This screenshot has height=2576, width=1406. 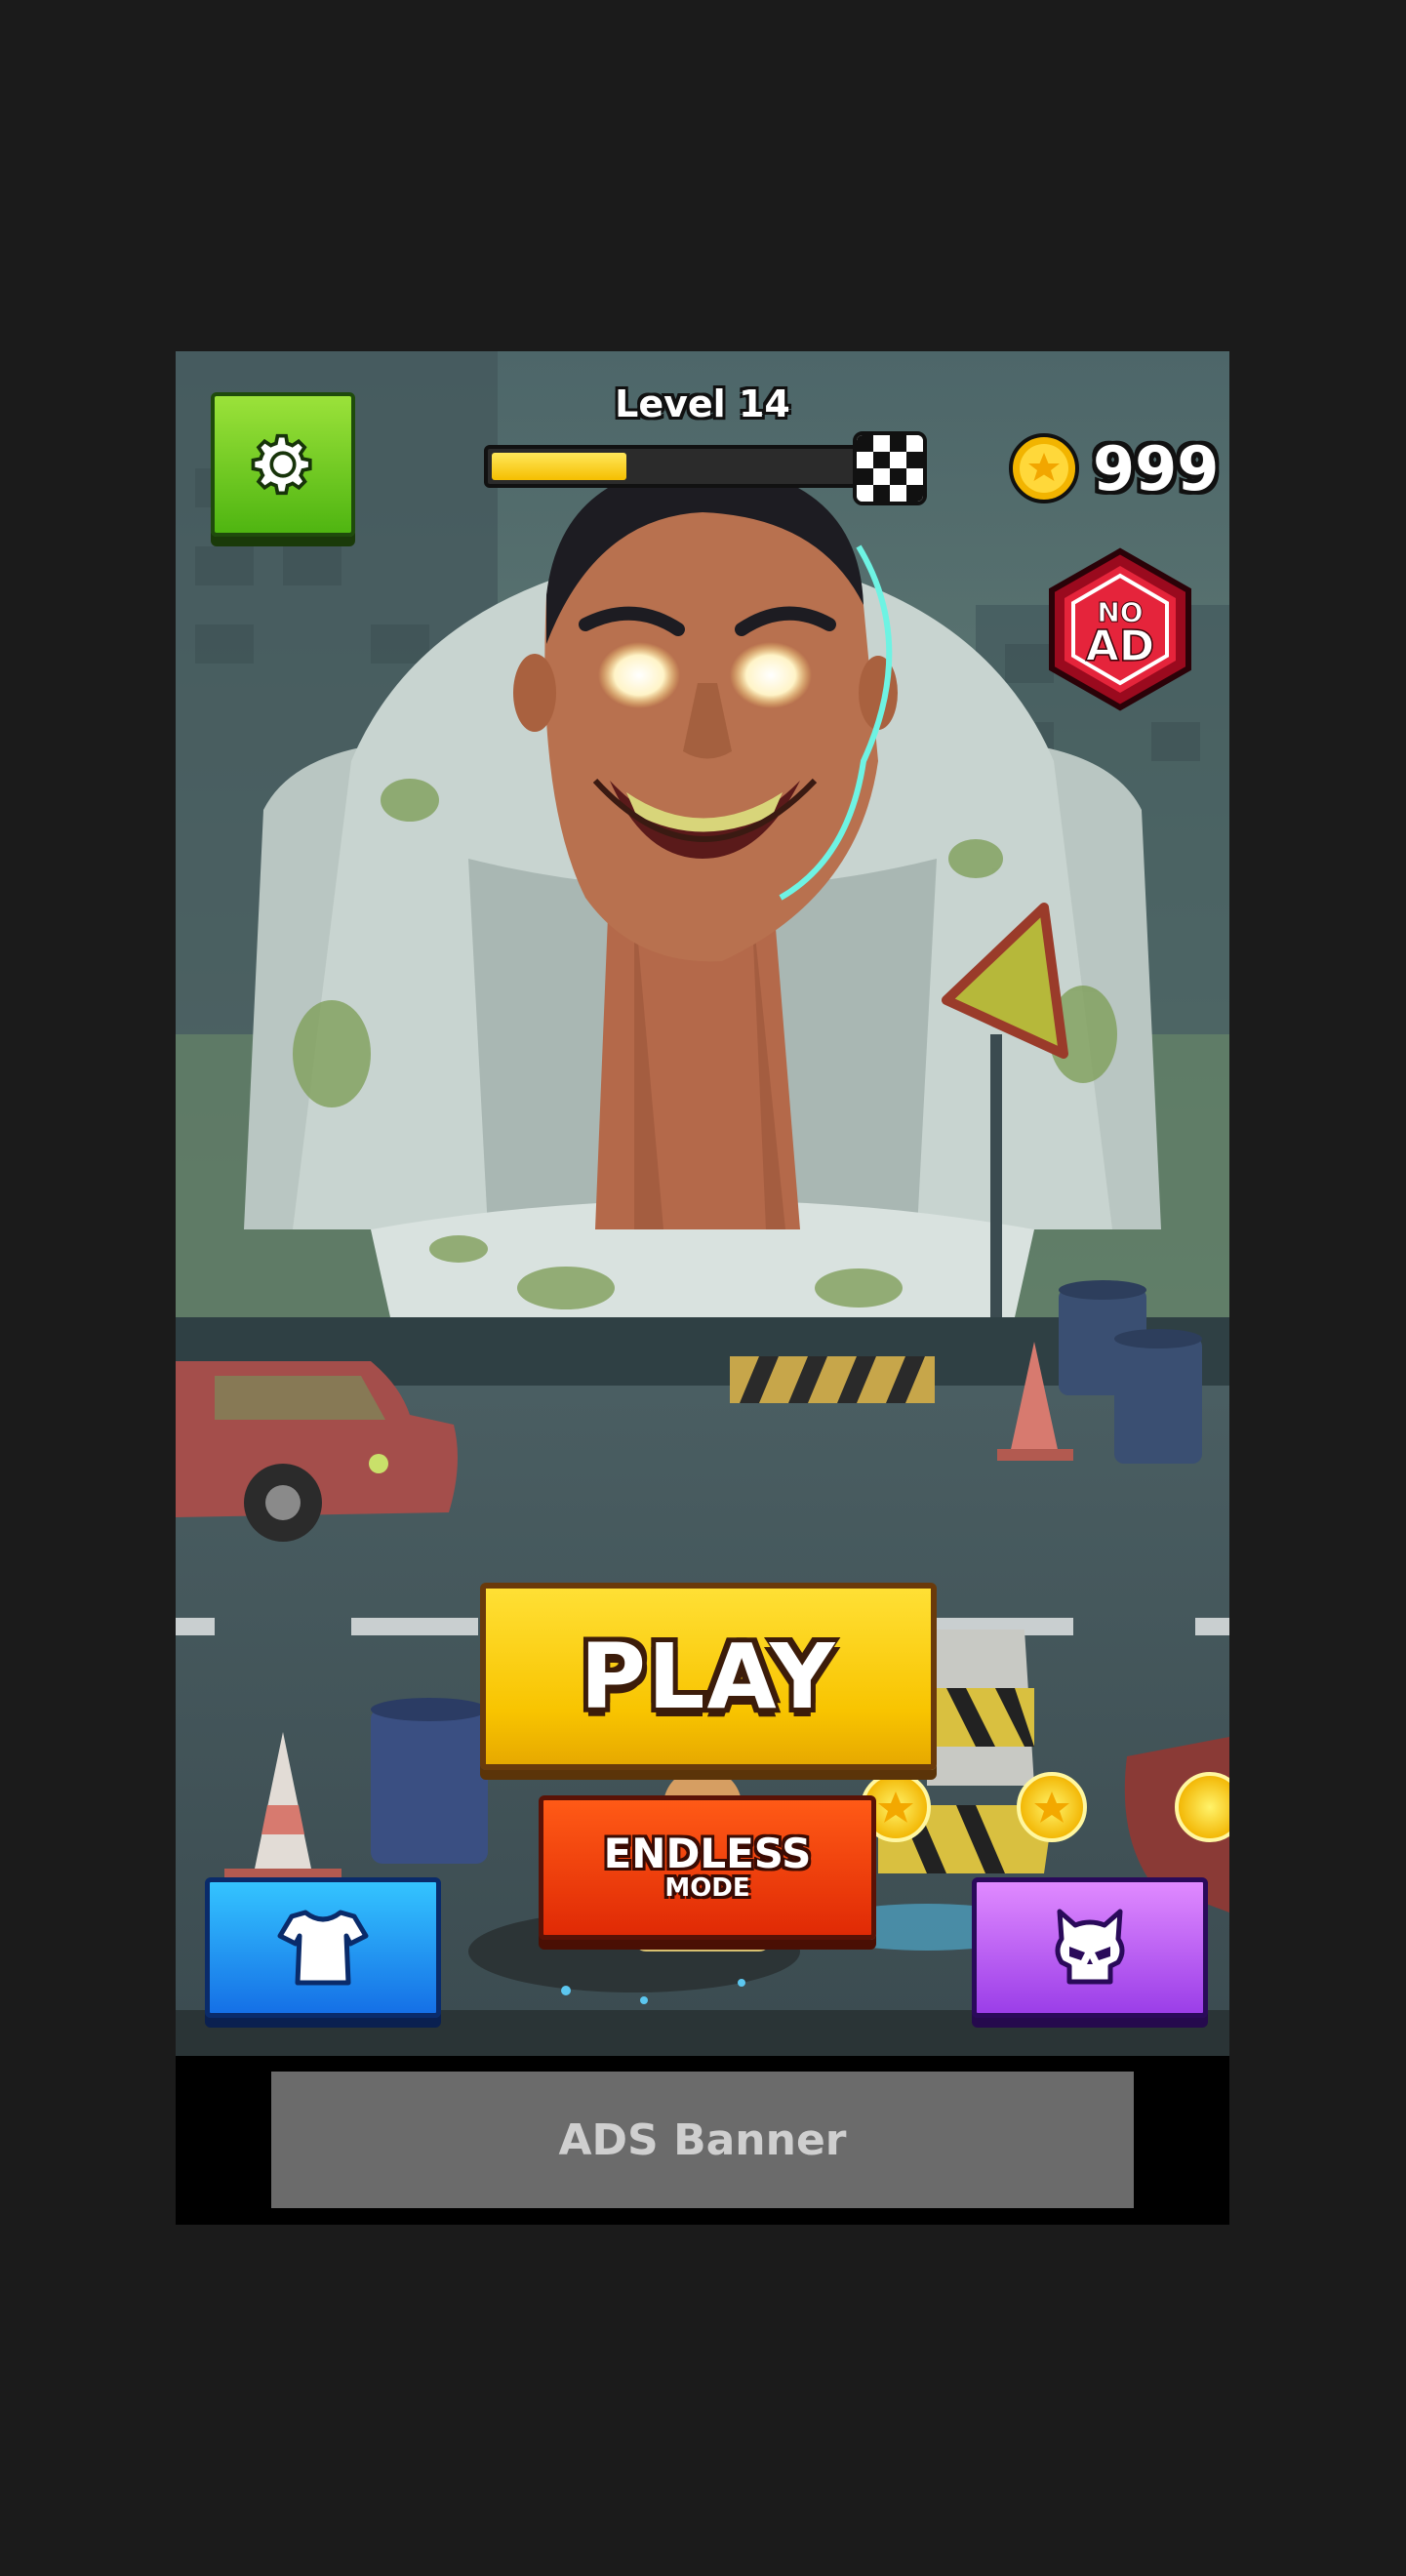 I want to click on ads-banner-label: ADS Banner, so click(x=702, y=2139).